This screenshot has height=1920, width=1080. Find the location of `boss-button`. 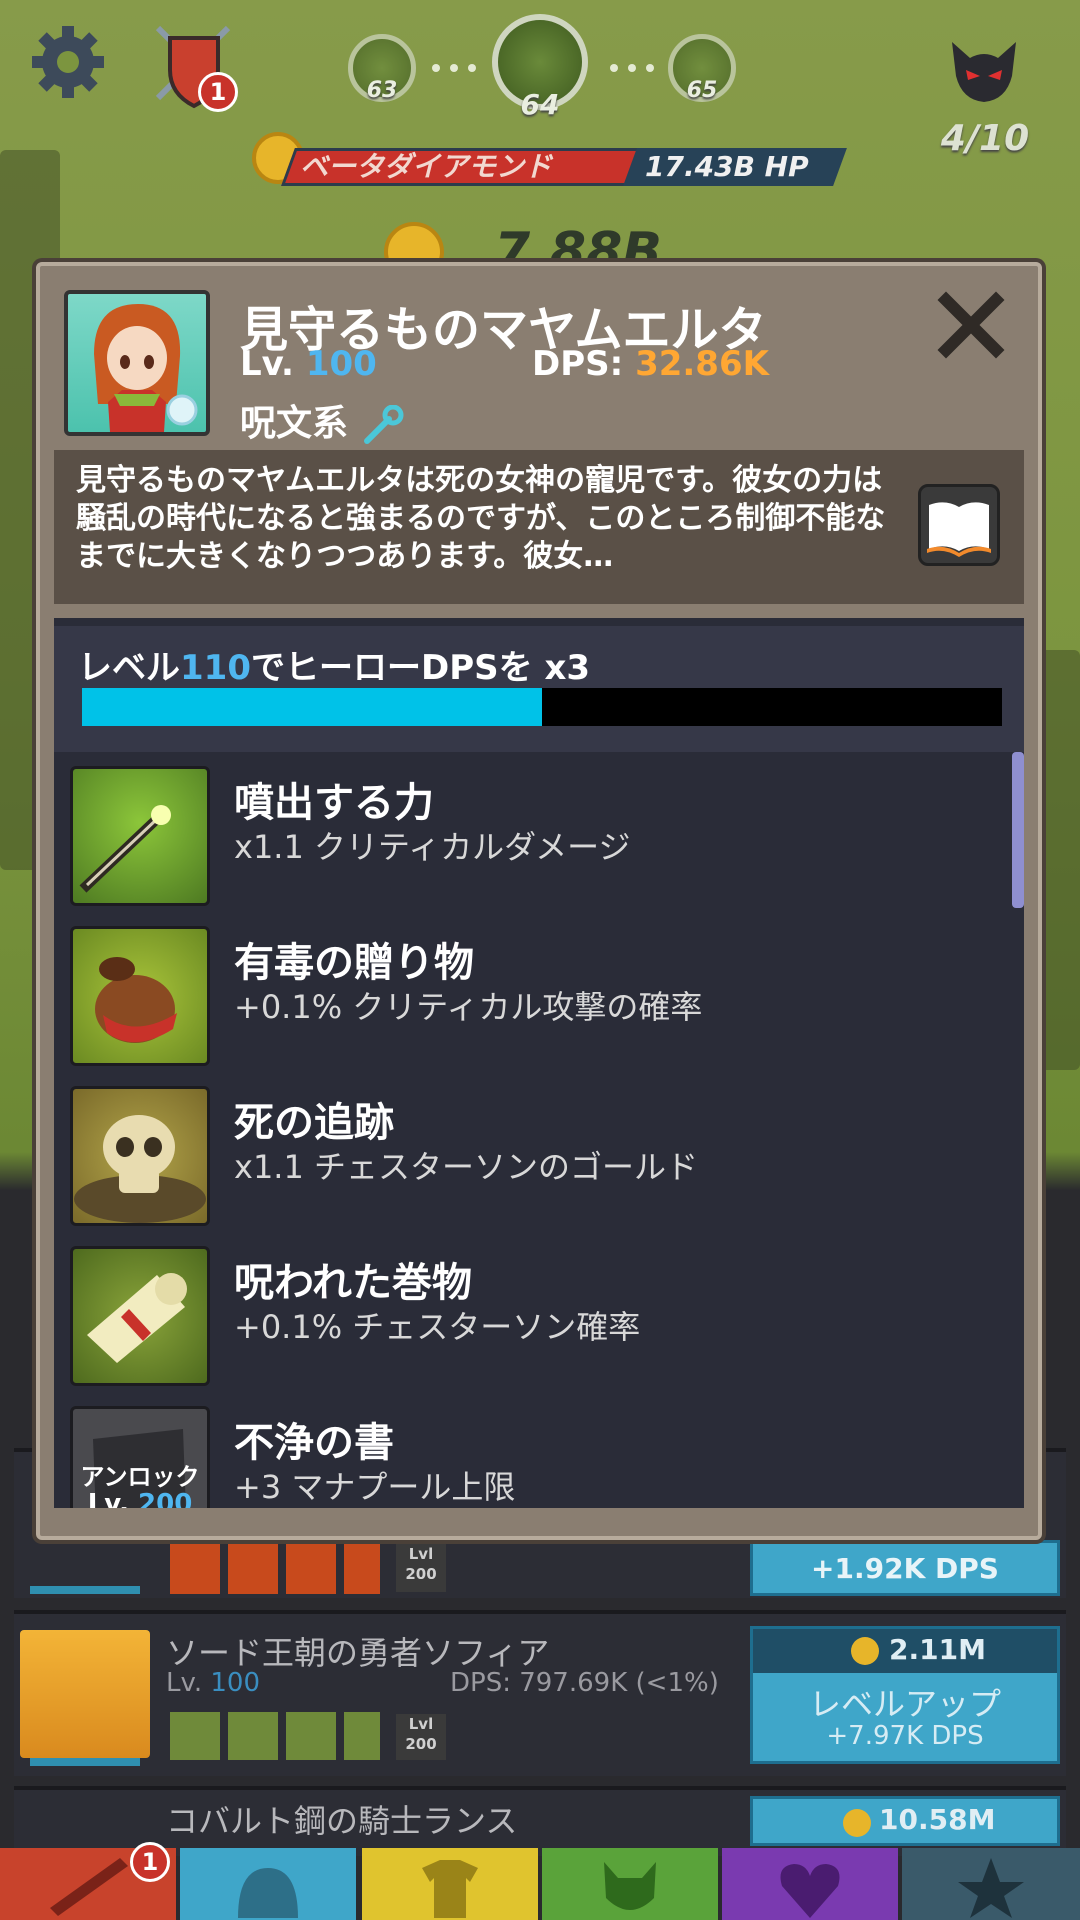

boss-button is located at coordinates (984, 71).